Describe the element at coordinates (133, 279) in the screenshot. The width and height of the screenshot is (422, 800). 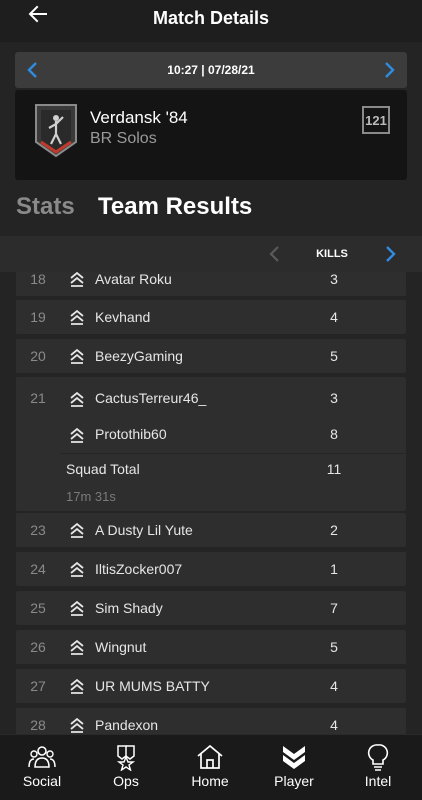
I see `player-name: Avatar Roku` at that location.